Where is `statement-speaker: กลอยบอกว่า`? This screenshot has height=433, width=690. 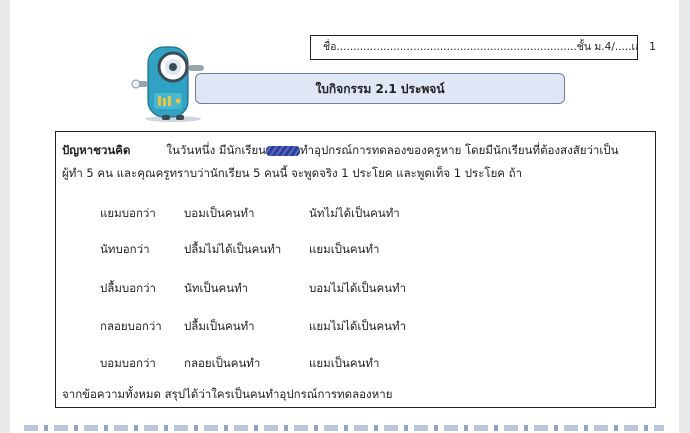 statement-speaker: กลอยบอกว่า is located at coordinates (131, 326).